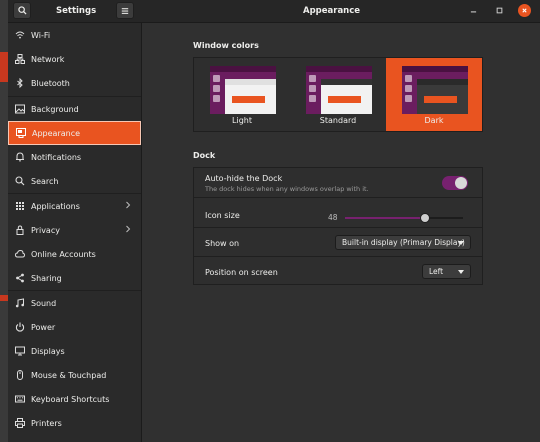  What do you see at coordinates (20, 399) in the screenshot?
I see `keyboard-icon` at bounding box center [20, 399].